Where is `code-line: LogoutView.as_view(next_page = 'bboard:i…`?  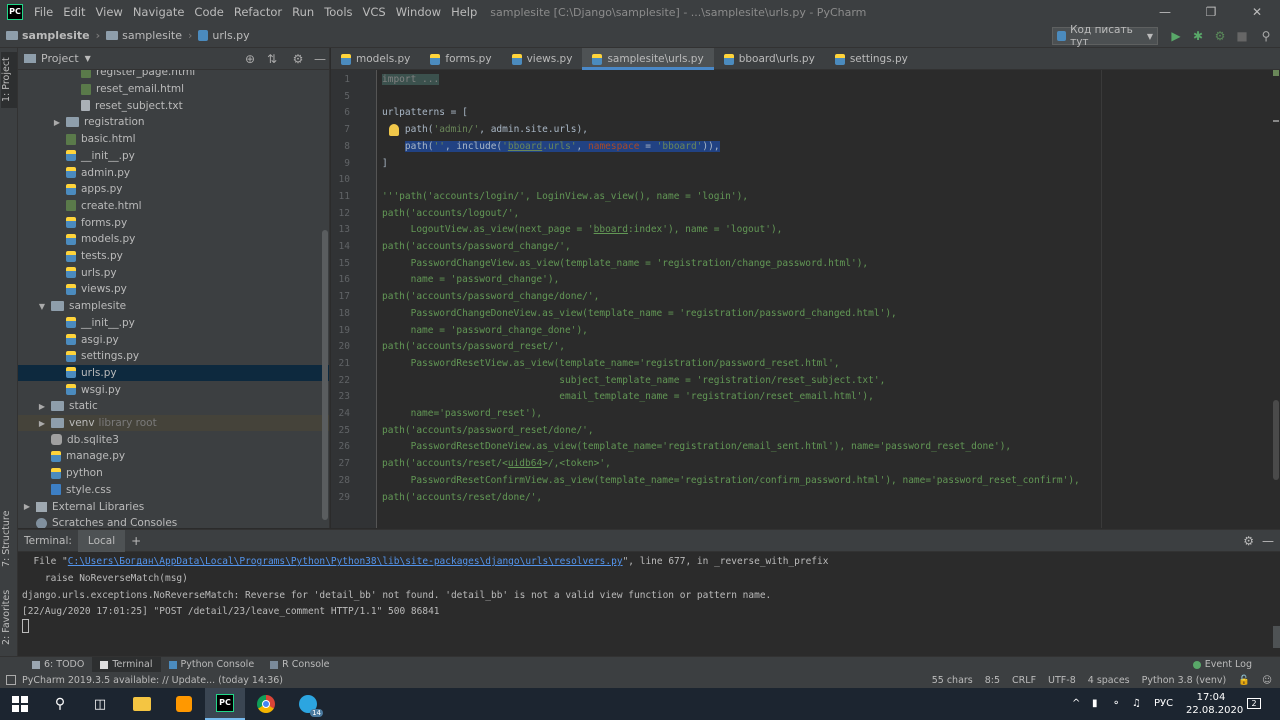
code-line: LogoutView.as_view(next_page = 'bboard:i… is located at coordinates (582, 230).